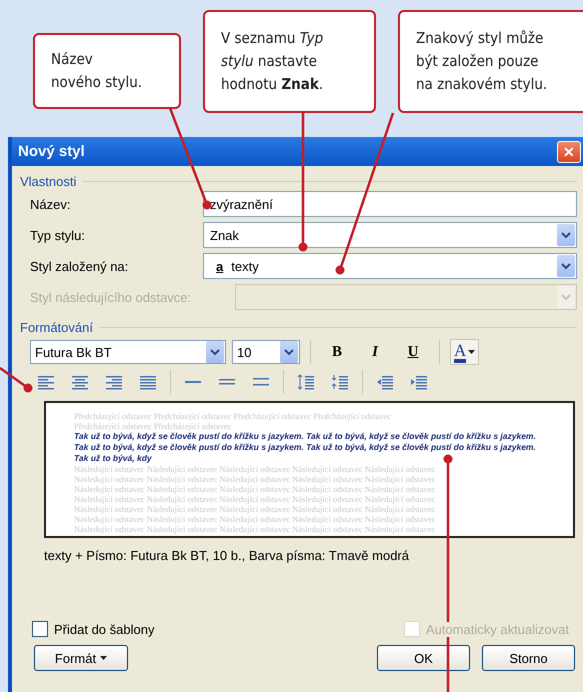 This screenshot has height=692, width=583. I want to click on dialog-button: Storno, so click(528, 658).